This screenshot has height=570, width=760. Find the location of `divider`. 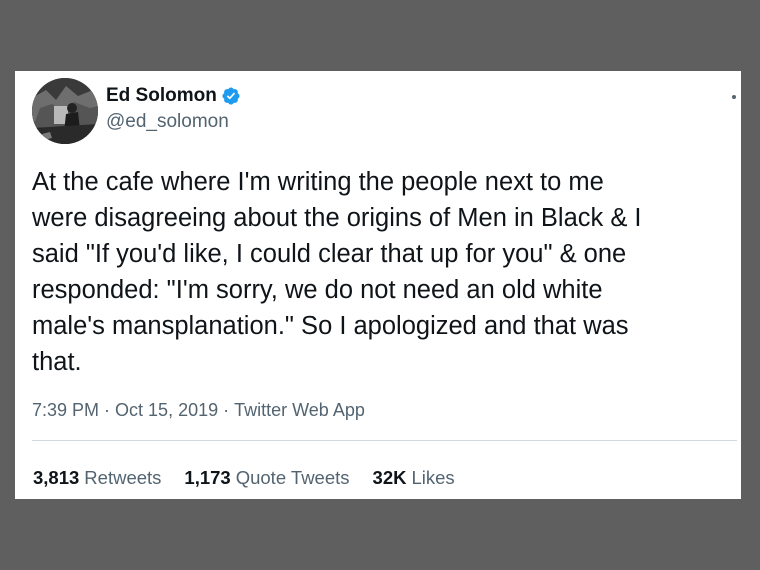

divider is located at coordinates (384, 440).